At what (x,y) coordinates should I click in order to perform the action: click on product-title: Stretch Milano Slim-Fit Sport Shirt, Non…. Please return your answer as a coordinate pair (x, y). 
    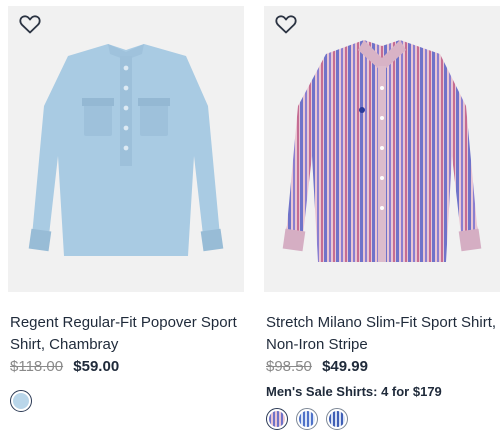
    Looking at the image, I should click on (382, 334).